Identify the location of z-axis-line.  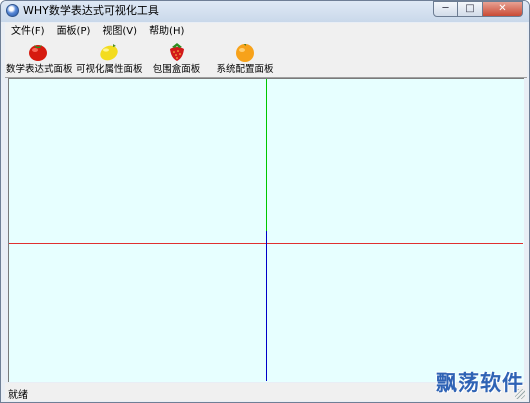
(266, 306).